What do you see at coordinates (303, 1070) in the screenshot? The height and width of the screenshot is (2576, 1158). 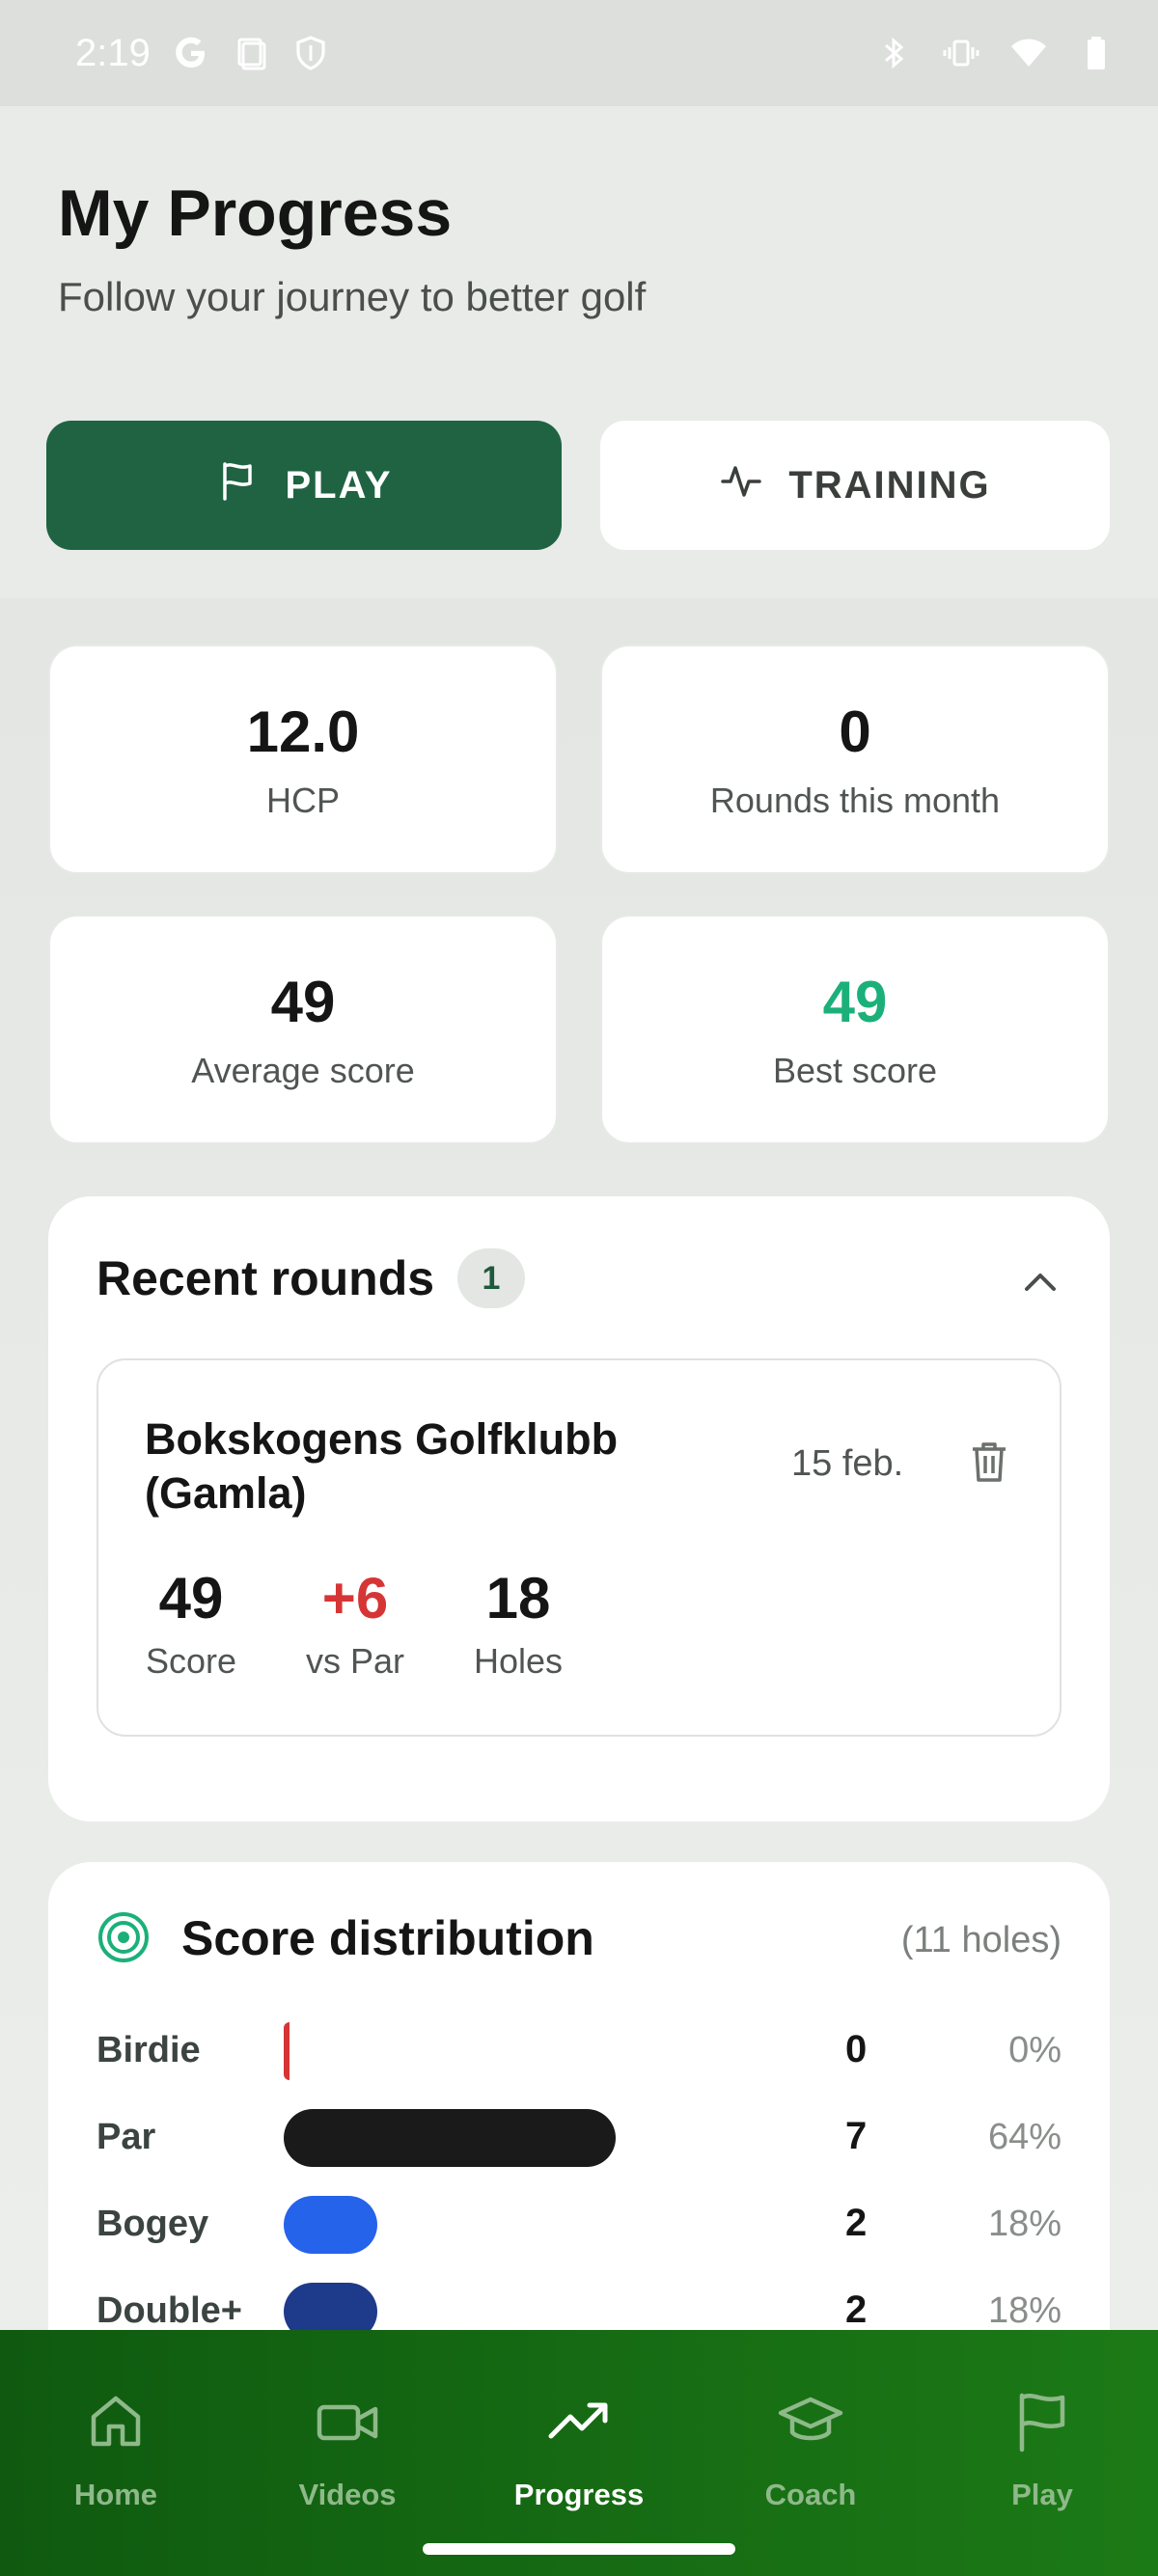 I see `average-score-label: Average score` at bounding box center [303, 1070].